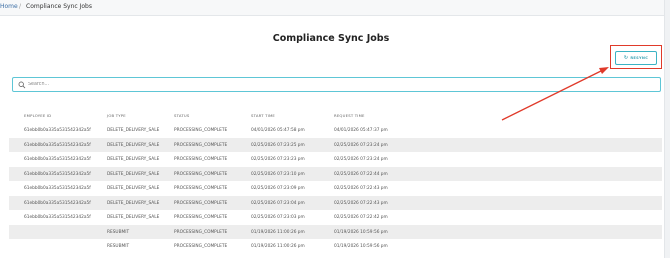 The width and height of the screenshot is (670, 258). Describe the element at coordinates (361, 130) in the screenshot. I see `cell-request-time: 04/01/2026 05:47:37 pm` at that location.